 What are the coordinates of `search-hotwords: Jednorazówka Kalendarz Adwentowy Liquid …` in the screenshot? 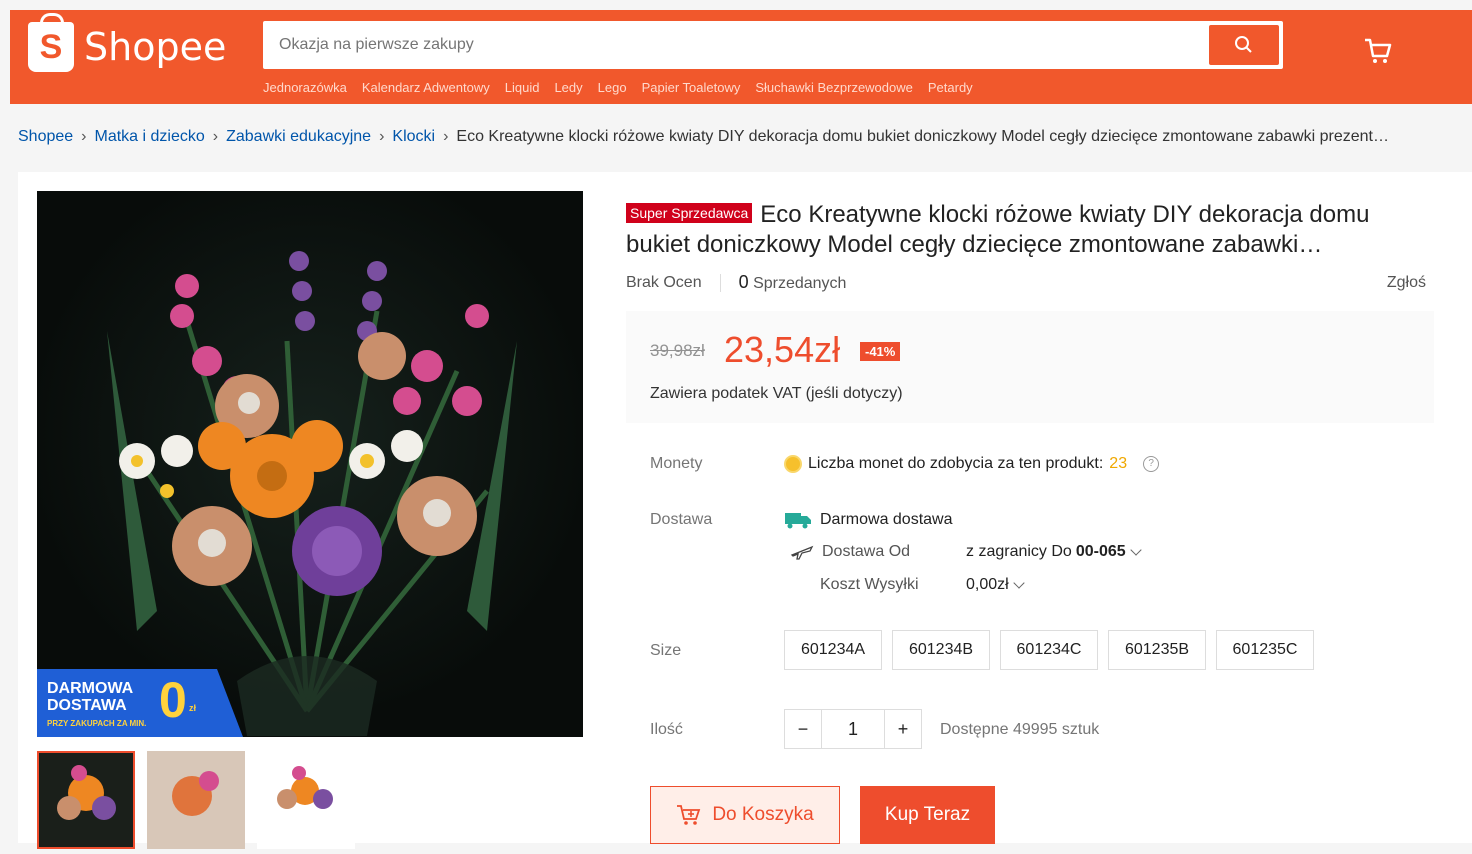 It's located at (618, 87).